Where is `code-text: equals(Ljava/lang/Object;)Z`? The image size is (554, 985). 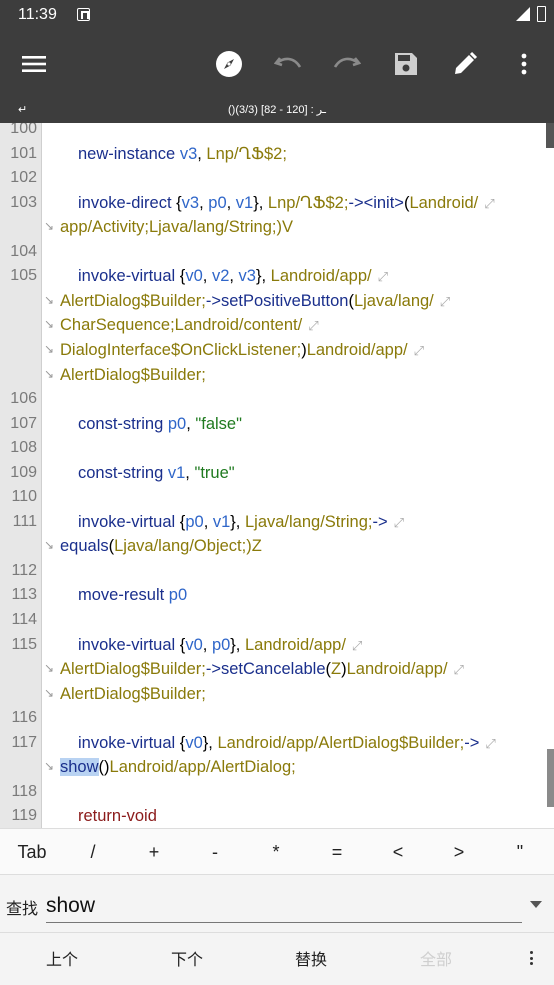
code-text: equals(Ljava/lang/Object;)Z is located at coordinates (161, 546).